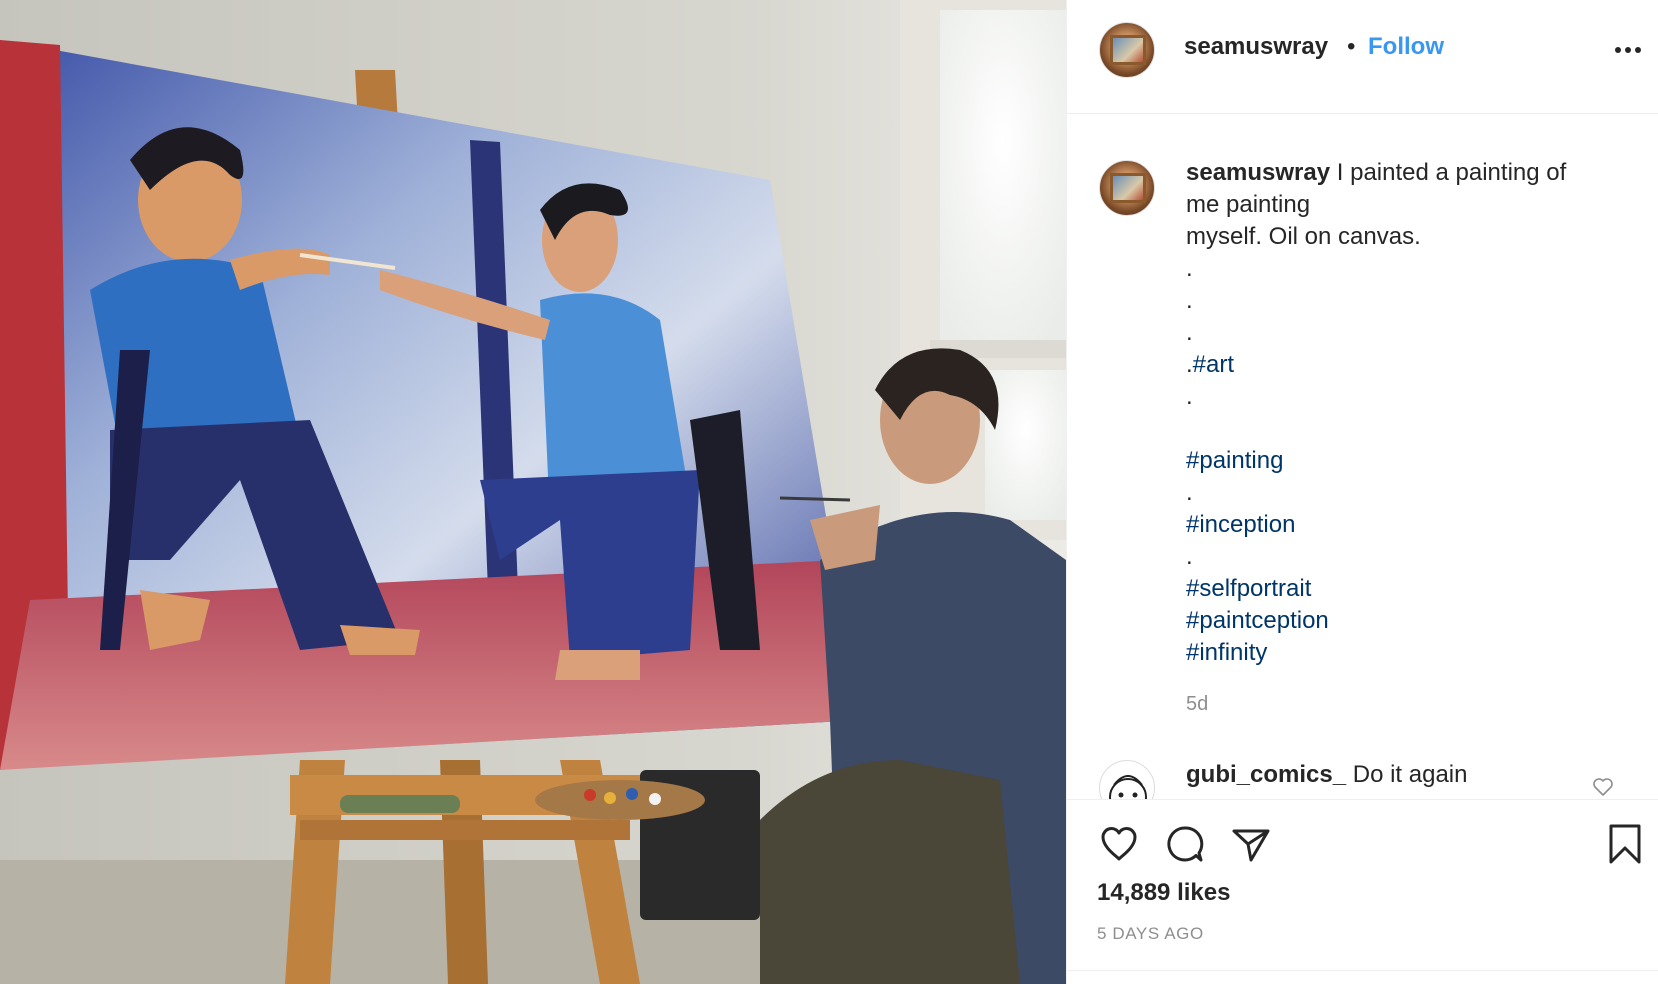 This screenshot has width=1658, height=984. I want to click on caption-line-10: ., so click(1189, 492).